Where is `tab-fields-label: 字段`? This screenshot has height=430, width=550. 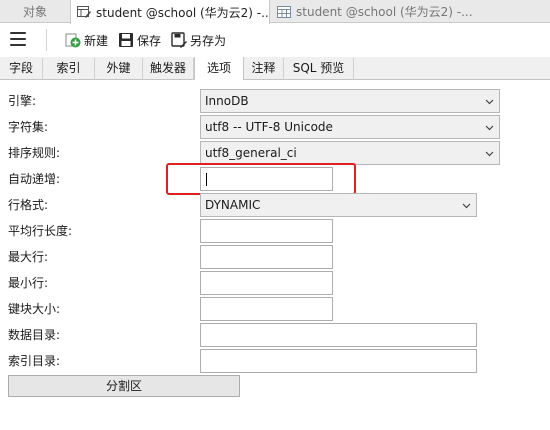
tab-fields-label: 字段 is located at coordinates (20, 68).